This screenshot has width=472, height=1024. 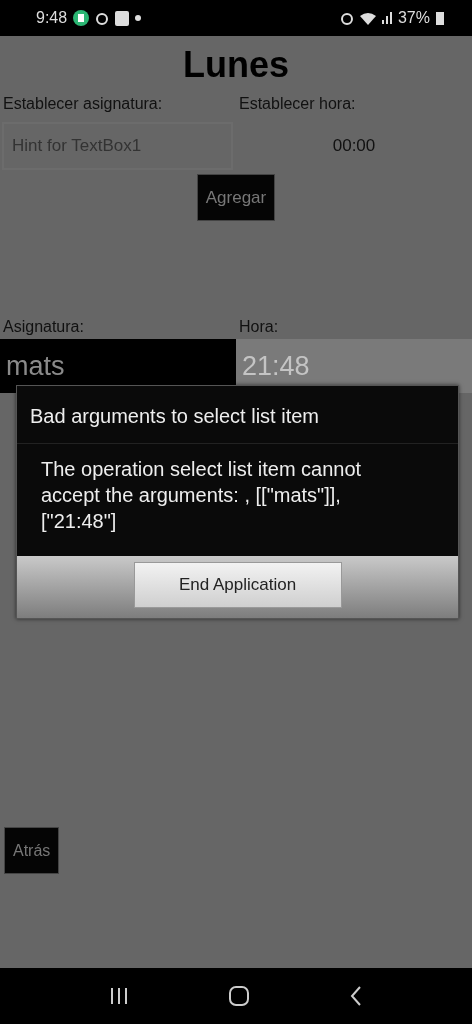 I want to click on signal-icon, so click(x=386, y=18).